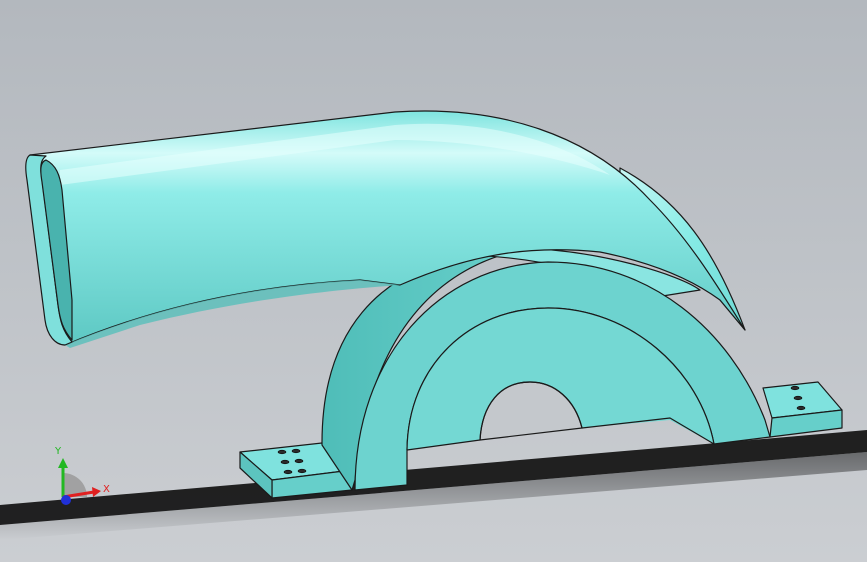 The image size is (867, 562). I want to click on x-axis-label: X, so click(106, 489).